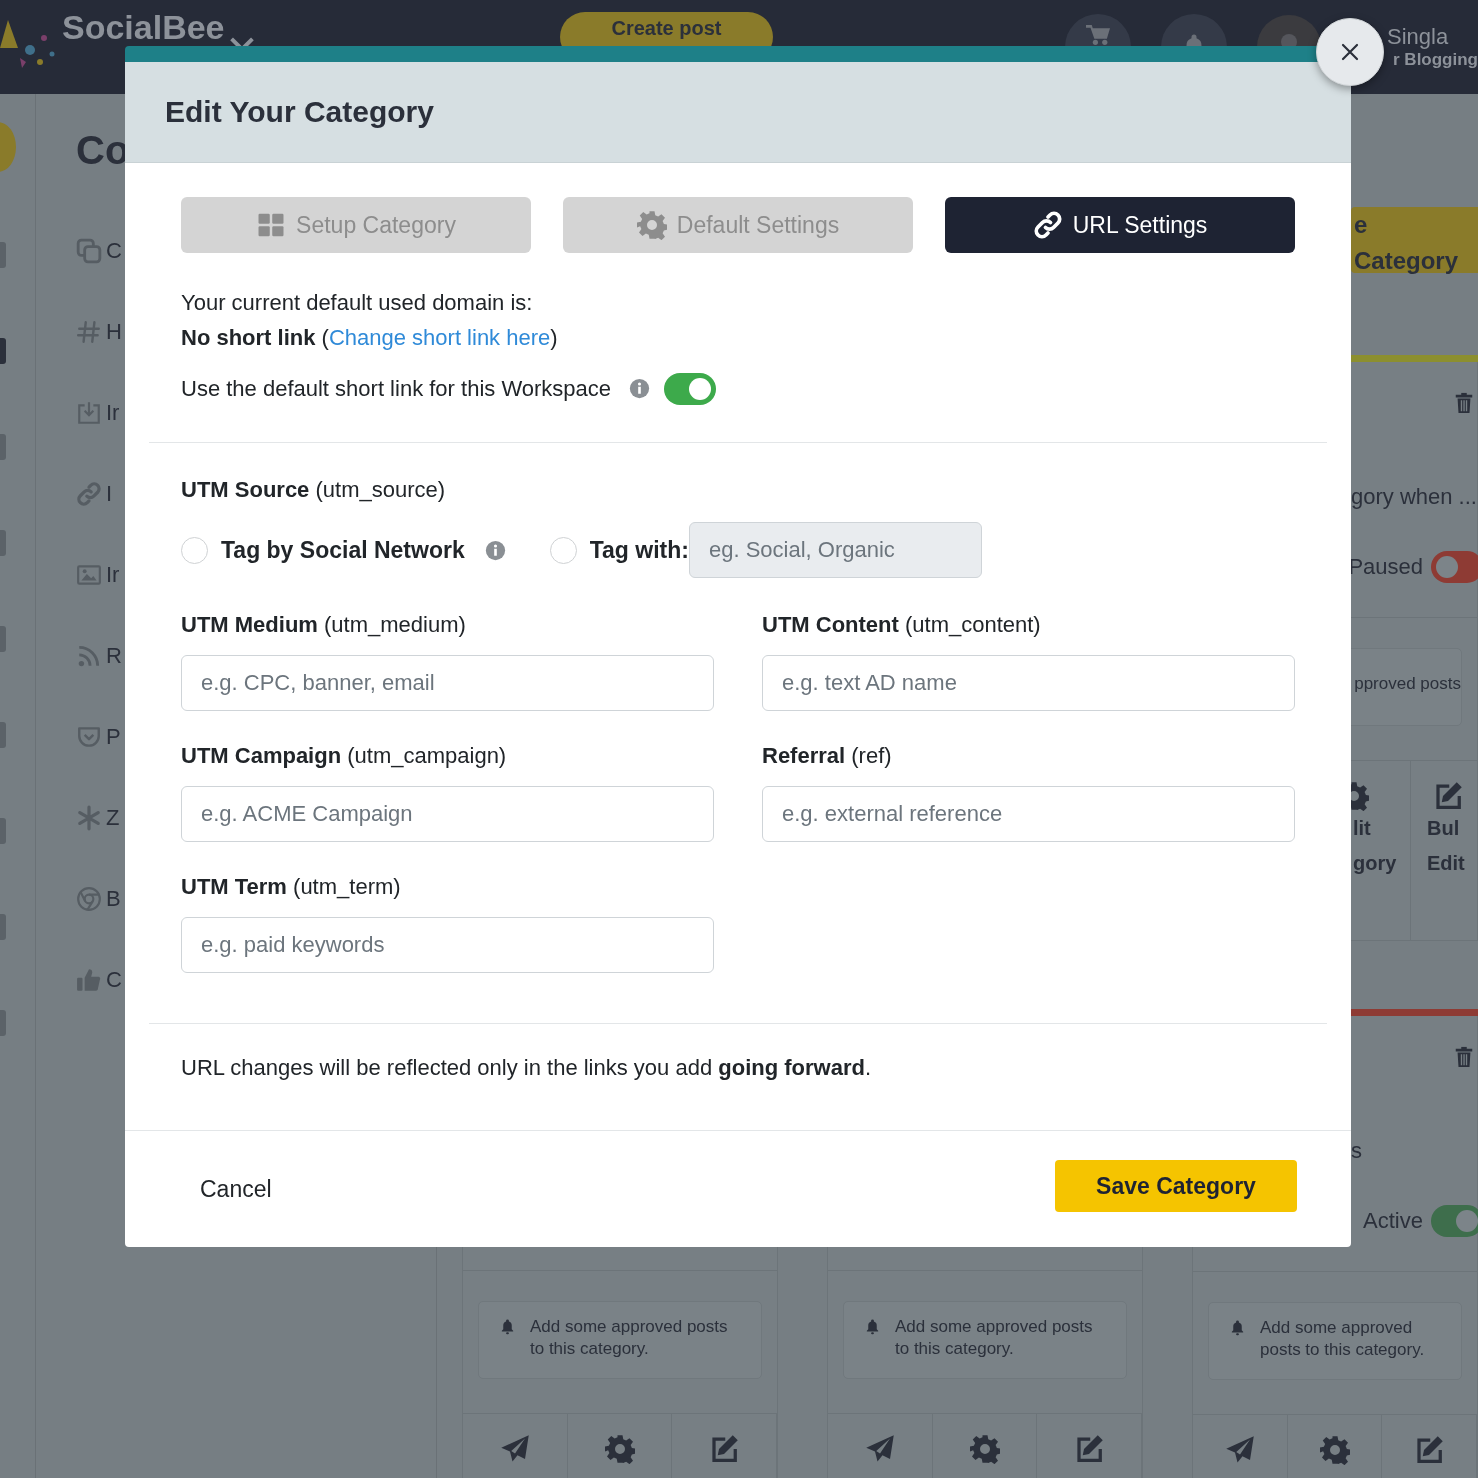 The image size is (1478, 1478). I want to click on category-description: s, so click(1356, 1151).